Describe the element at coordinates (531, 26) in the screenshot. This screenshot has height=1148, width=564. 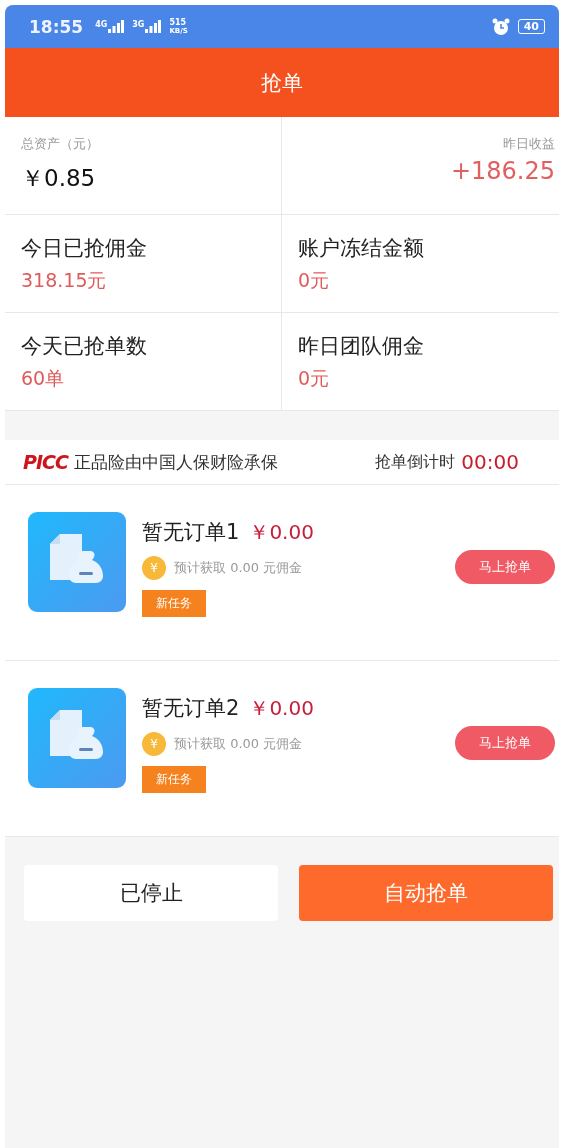
I see `battery-level: 40` at that location.